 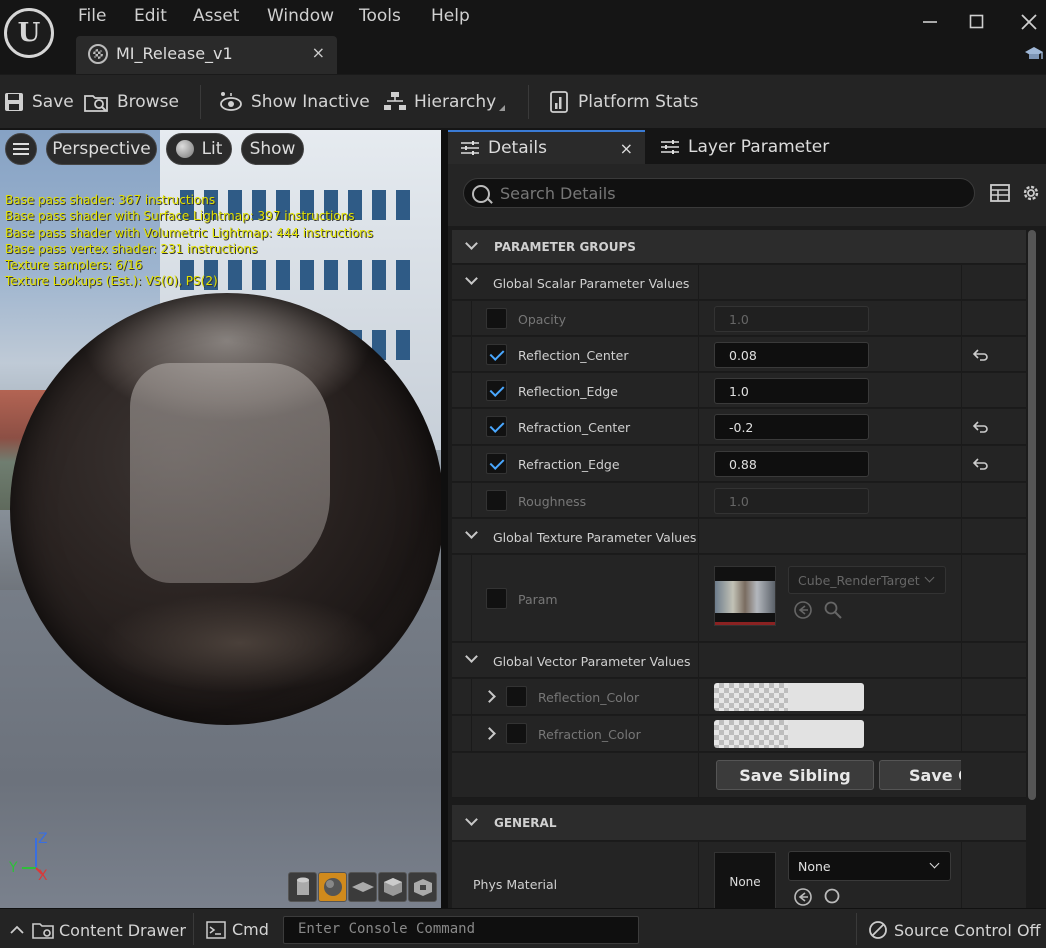 I want to click on lit-button: Lit, so click(x=199, y=149).